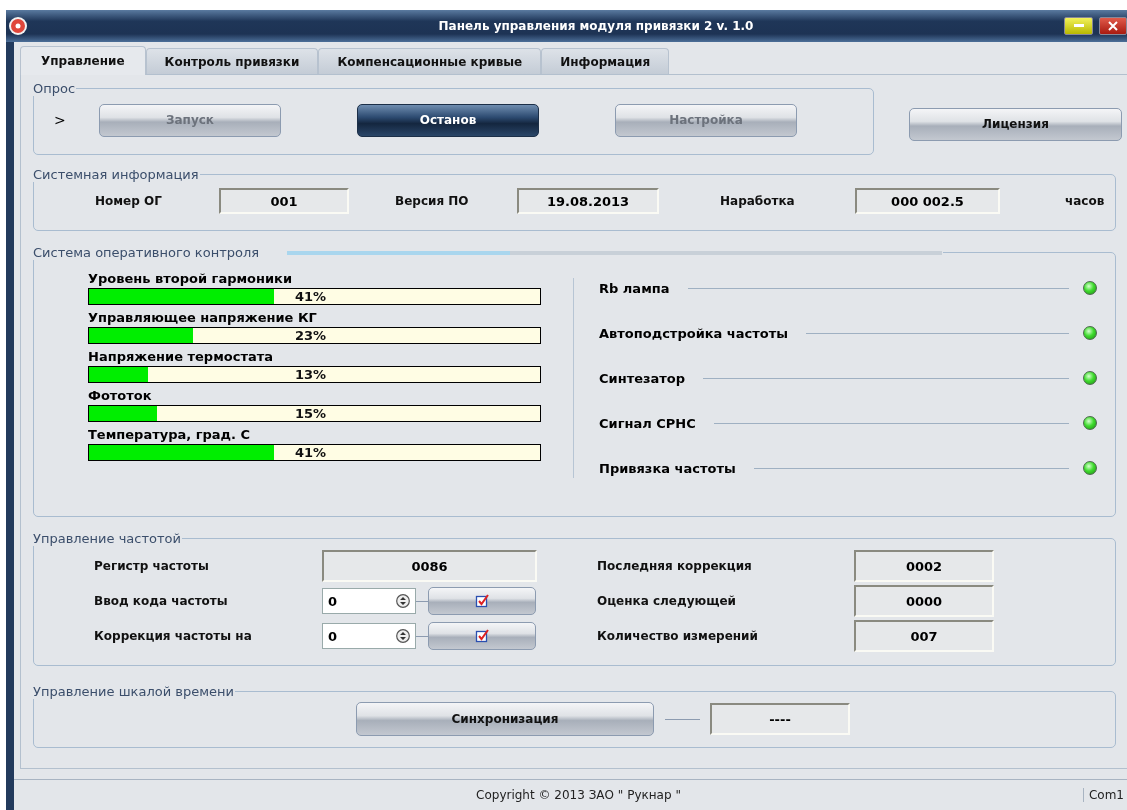  Describe the element at coordinates (448, 120) in the screenshot. I see `poll-button: Останов` at that location.